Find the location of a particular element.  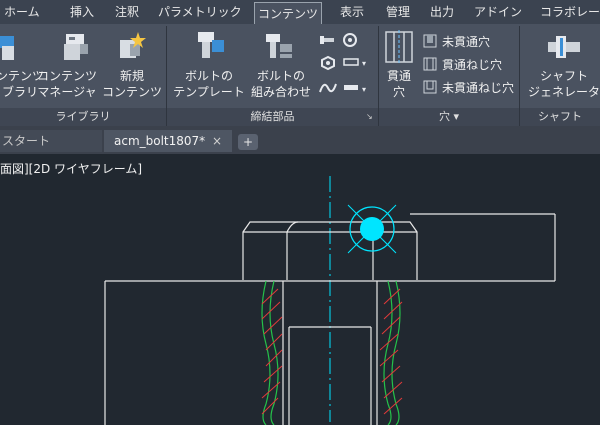

tab-view: 表示 is located at coordinates (352, 12).